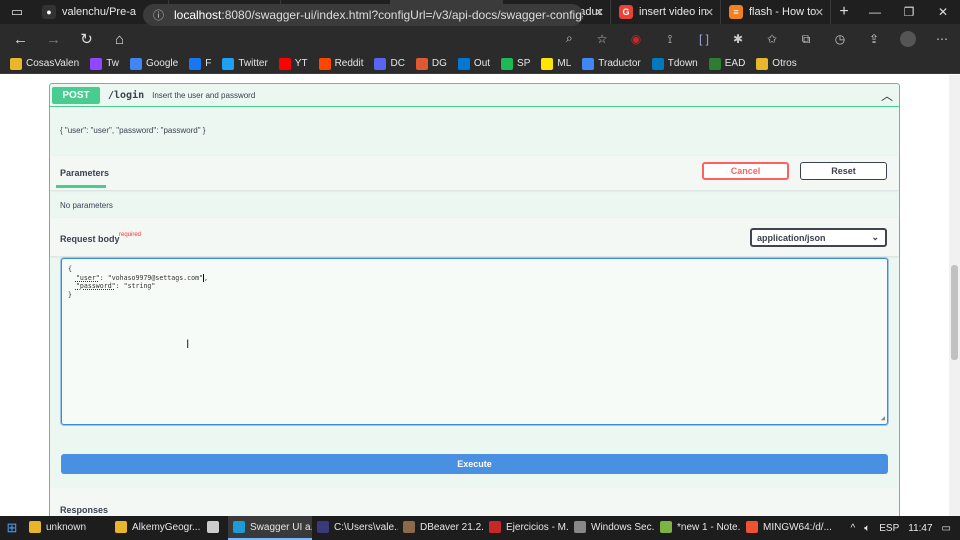 This screenshot has width=960, height=540. Describe the element at coordinates (752, 527) in the screenshot. I see `git-bash-icon` at that location.